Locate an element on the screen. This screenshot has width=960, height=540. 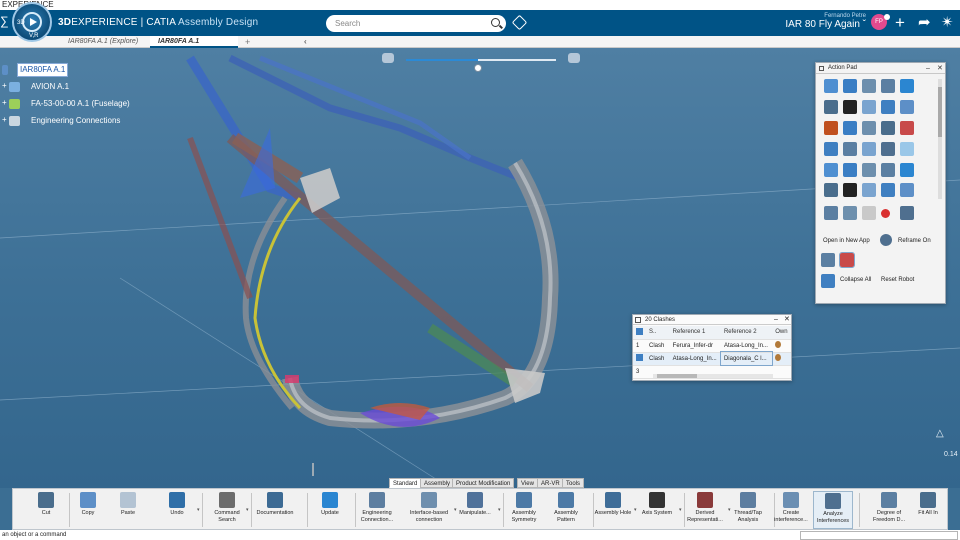
share-icon: ➦ is located at coordinates (924, 23).